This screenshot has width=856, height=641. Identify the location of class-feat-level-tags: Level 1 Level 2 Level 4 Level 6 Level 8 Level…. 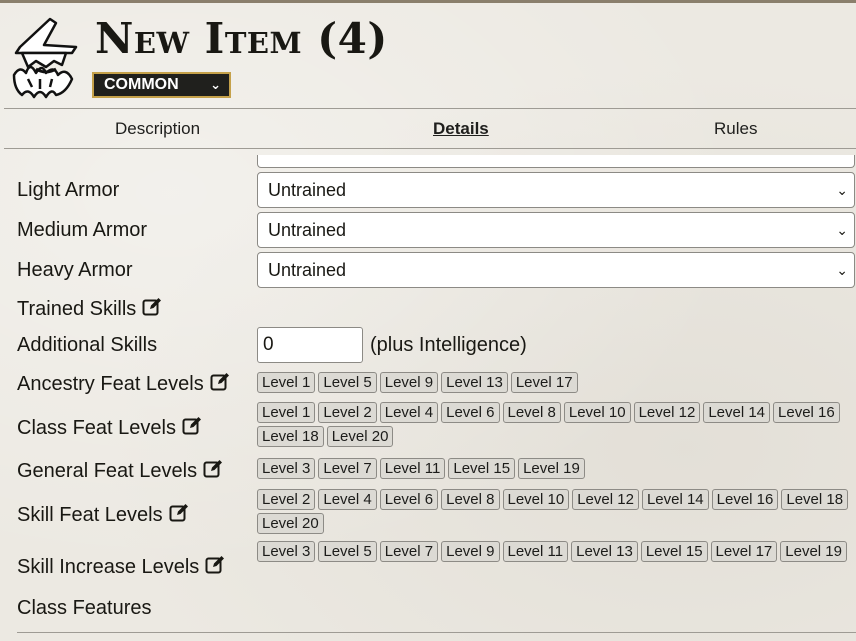
(556, 424).